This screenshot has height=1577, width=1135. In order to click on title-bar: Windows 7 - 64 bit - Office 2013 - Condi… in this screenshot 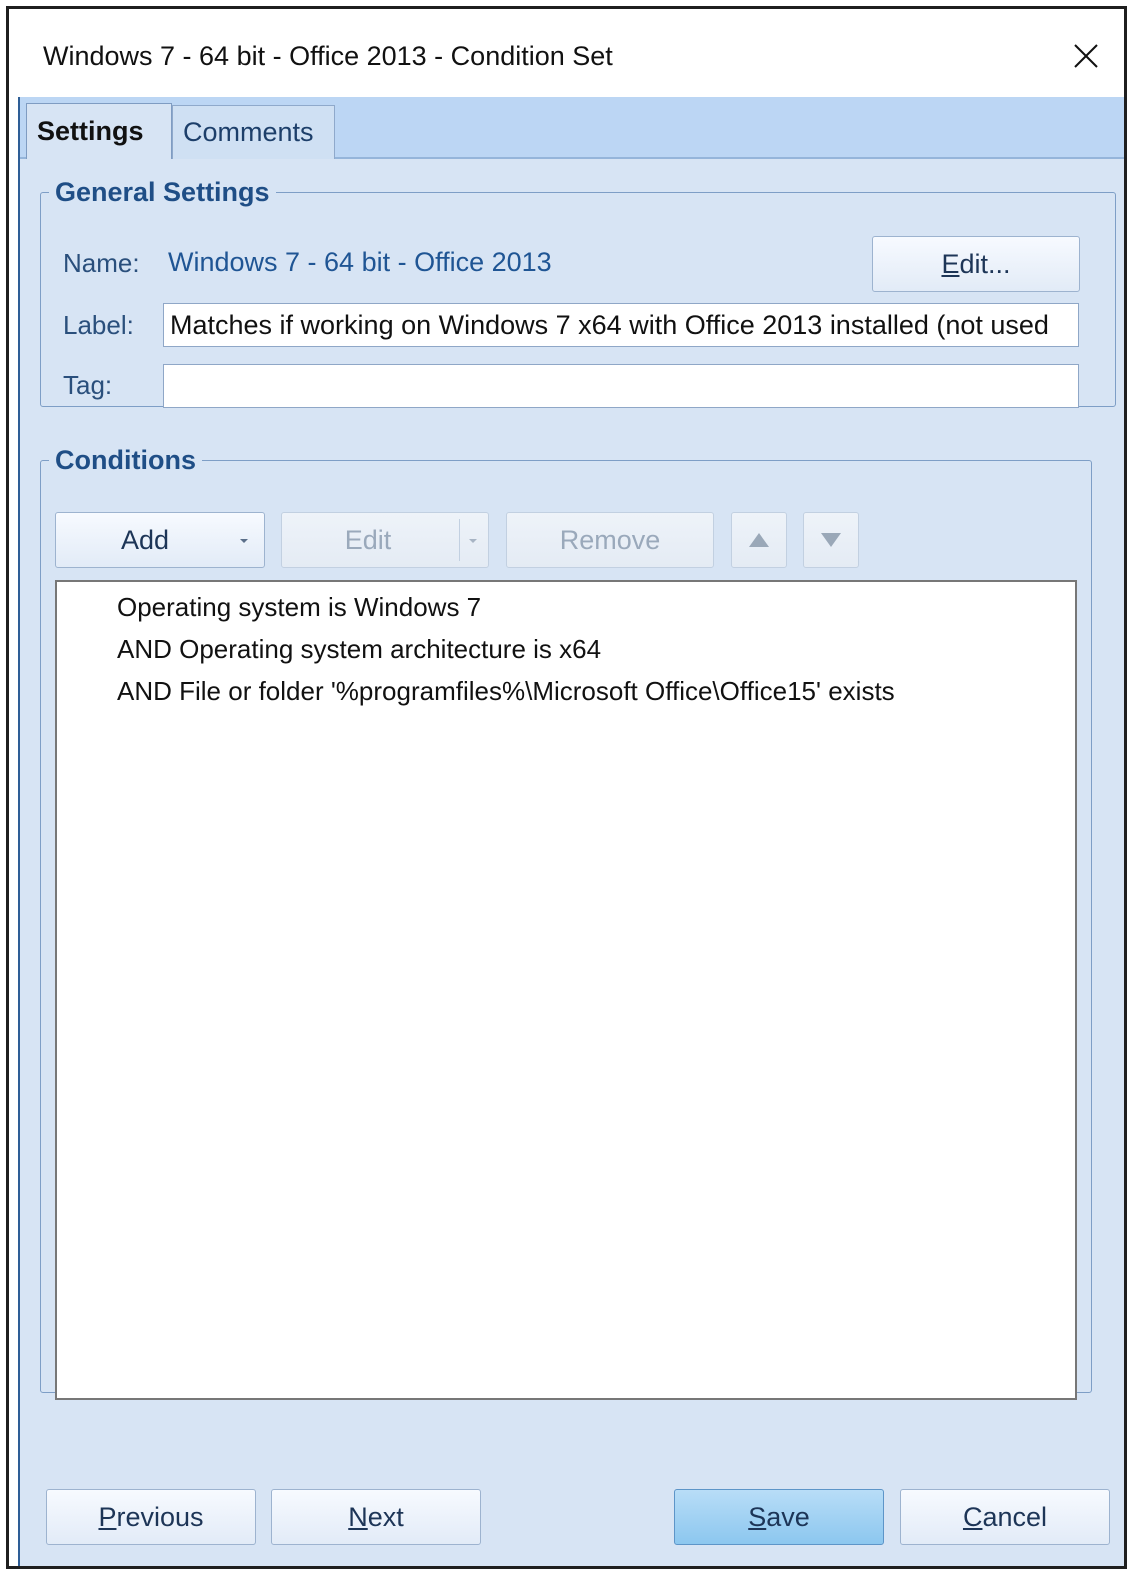, I will do `click(566, 53)`.